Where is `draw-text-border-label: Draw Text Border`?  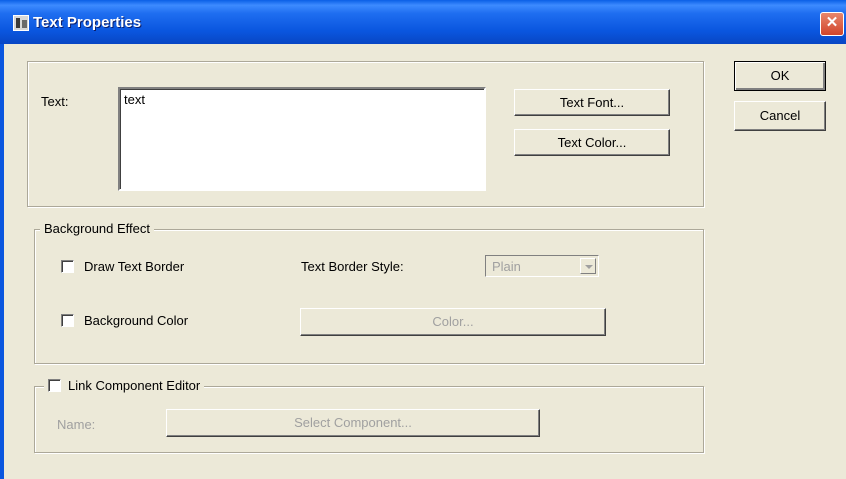 draw-text-border-label: Draw Text Border is located at coordinates (134, 266).